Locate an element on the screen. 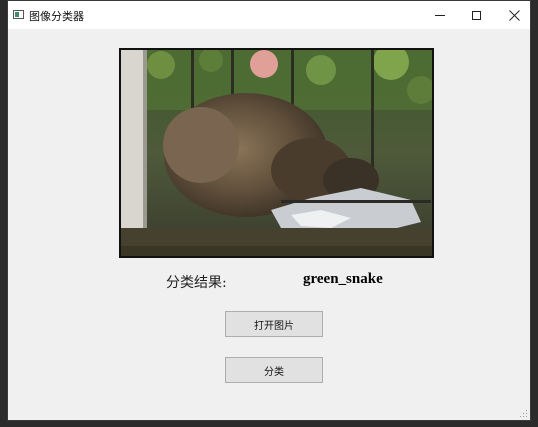  title-bar: 图像分类器 is located at coordinates (269, 15).